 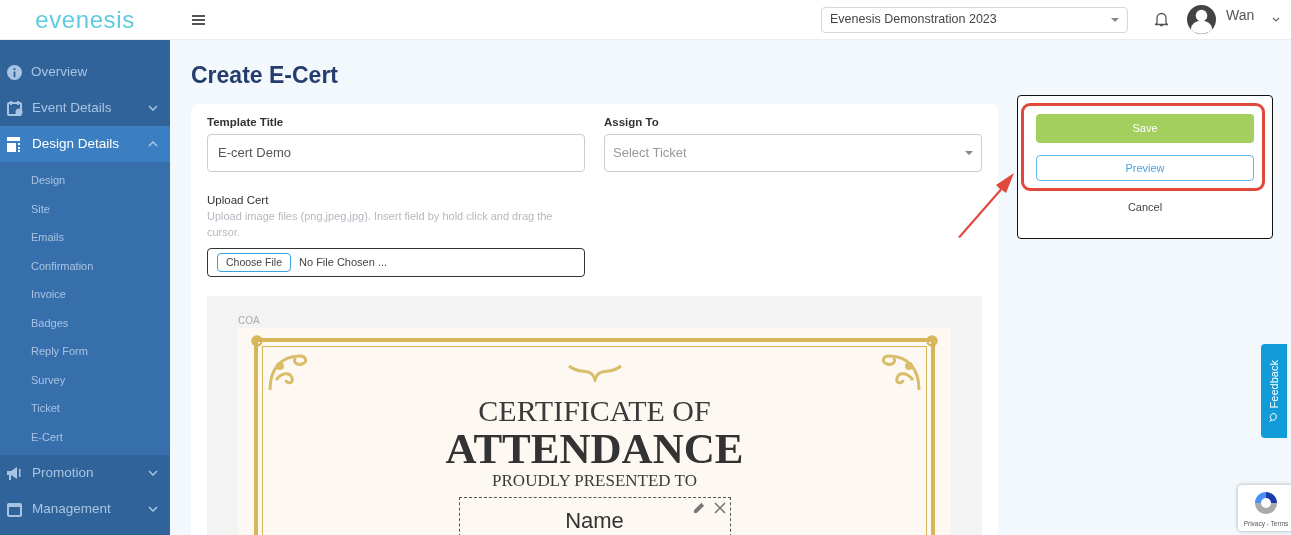 What do you see at coordinates (594, 449) in the screenshot?
I see `certificate-title: ATTENDANCE` at bounding box center [594, 449].